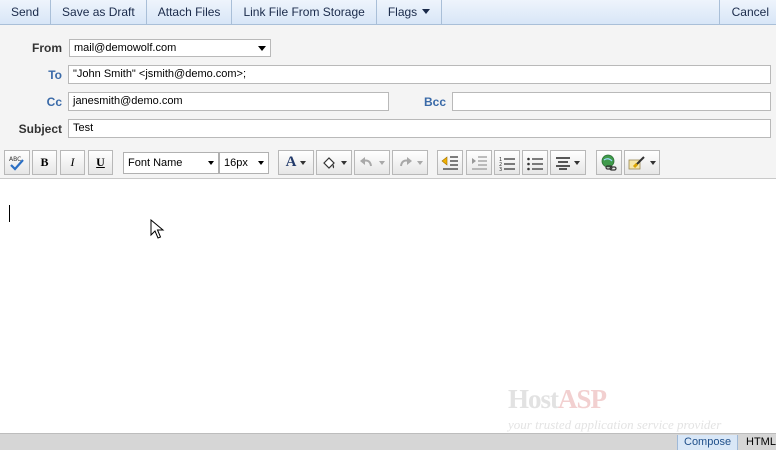 The width and height of the screenshot is (776, 450). Describe the element at coordinates (580, 12) in the screenshot. I see `action-bar-spacer` at that location.